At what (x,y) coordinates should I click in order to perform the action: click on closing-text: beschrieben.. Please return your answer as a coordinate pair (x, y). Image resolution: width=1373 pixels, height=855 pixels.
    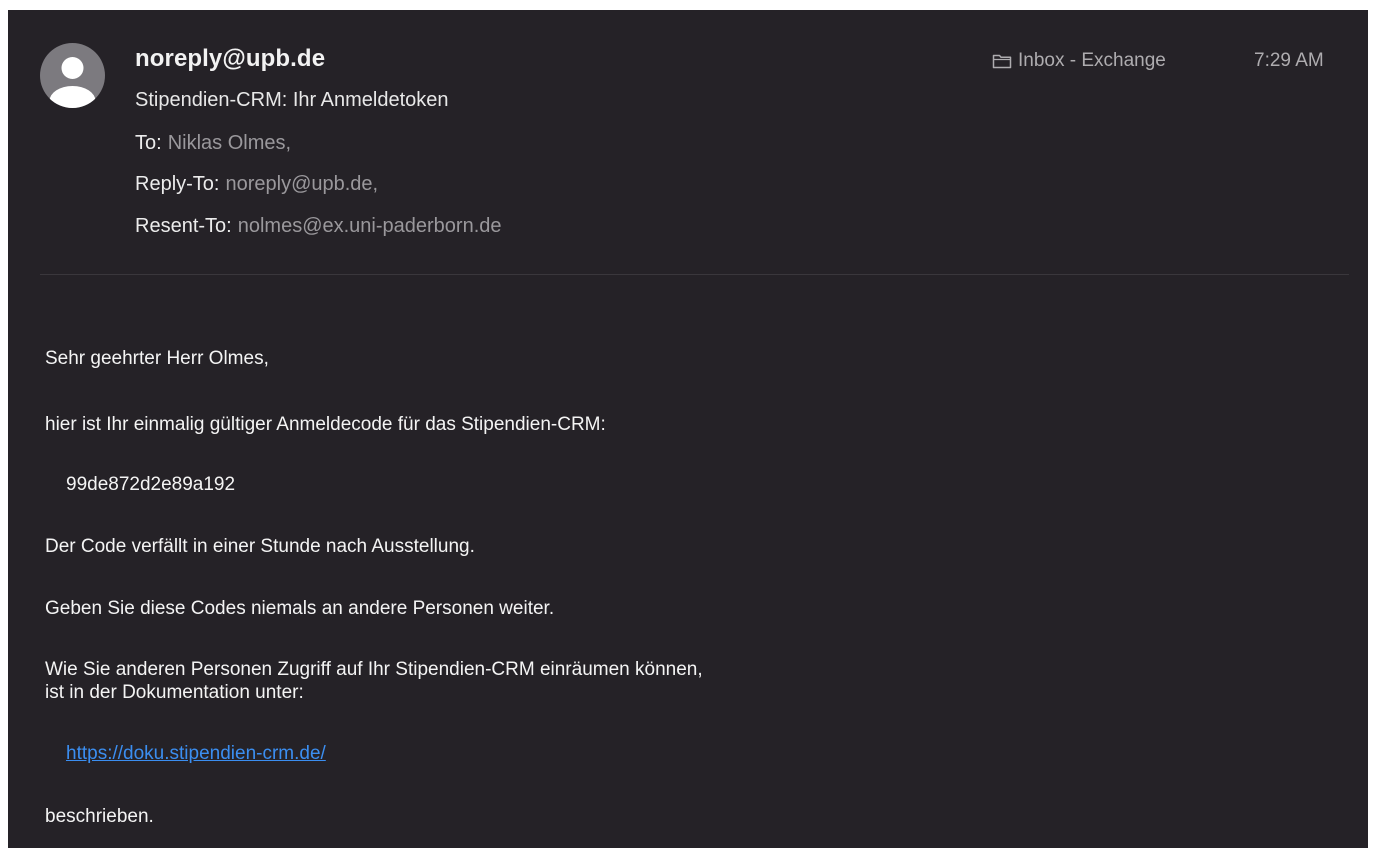
    Looking at the image, I should click on (99, 816).